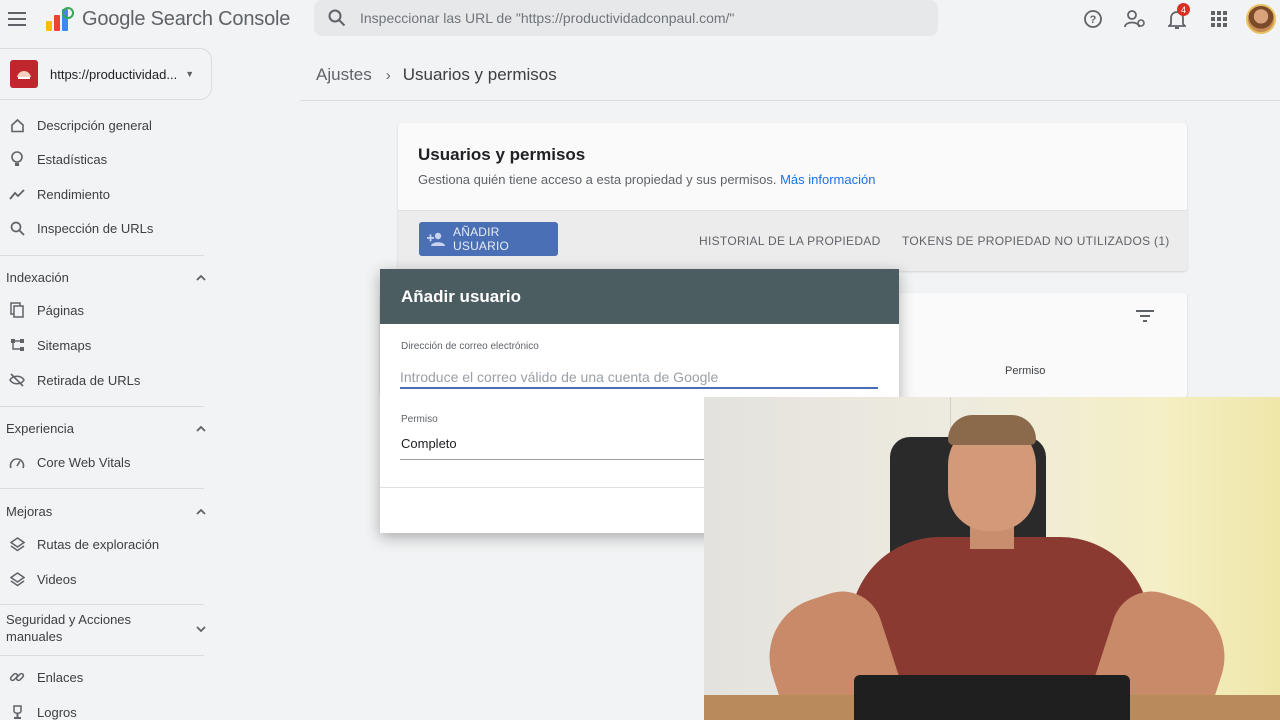 The width and height of the screenshot is (1280, 720). What do you see at coordinates (95, 228) in the screenshot?
I see `sidebar-item-label: Inspección de URLs` at bounding box center [95, 228].